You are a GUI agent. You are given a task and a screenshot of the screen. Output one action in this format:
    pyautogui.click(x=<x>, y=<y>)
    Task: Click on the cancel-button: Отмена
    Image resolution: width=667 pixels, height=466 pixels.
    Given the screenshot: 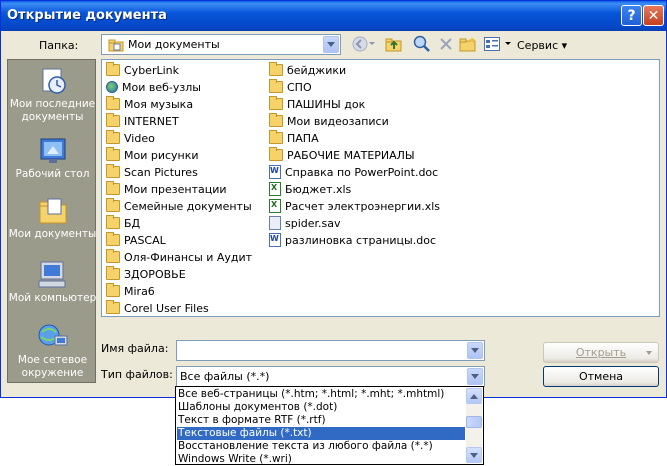 What is the action you would take?
    pyautogui.click(x=601, y=376)
    